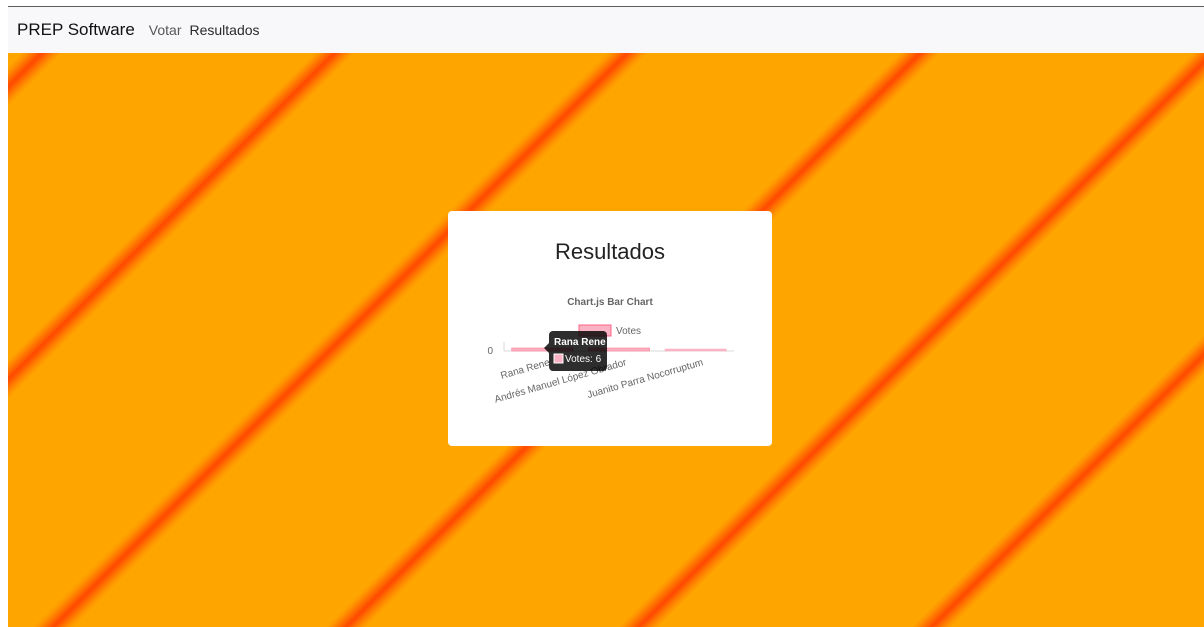  Describe the element at coordinates (490, 351) in the screenshot. I see `y-tick-label: 0` at that location.